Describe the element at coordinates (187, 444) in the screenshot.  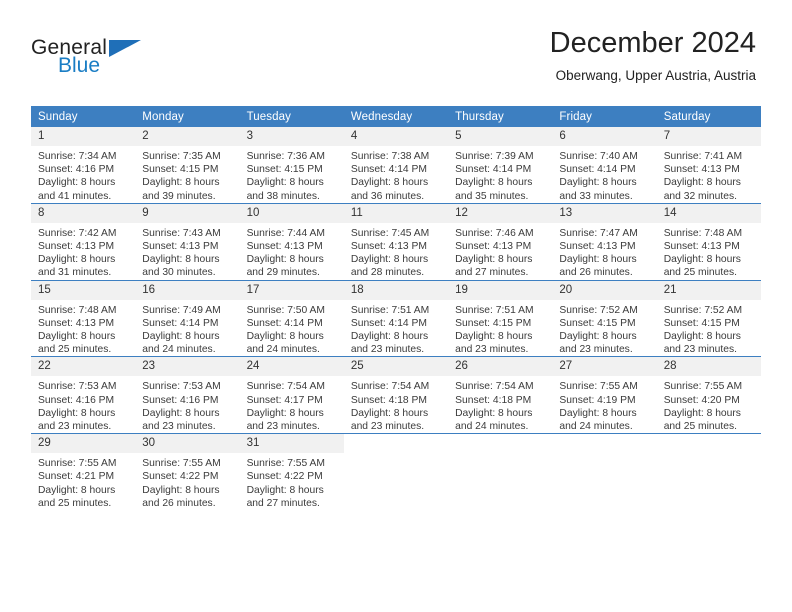
I see `day-number: 30` at that location.